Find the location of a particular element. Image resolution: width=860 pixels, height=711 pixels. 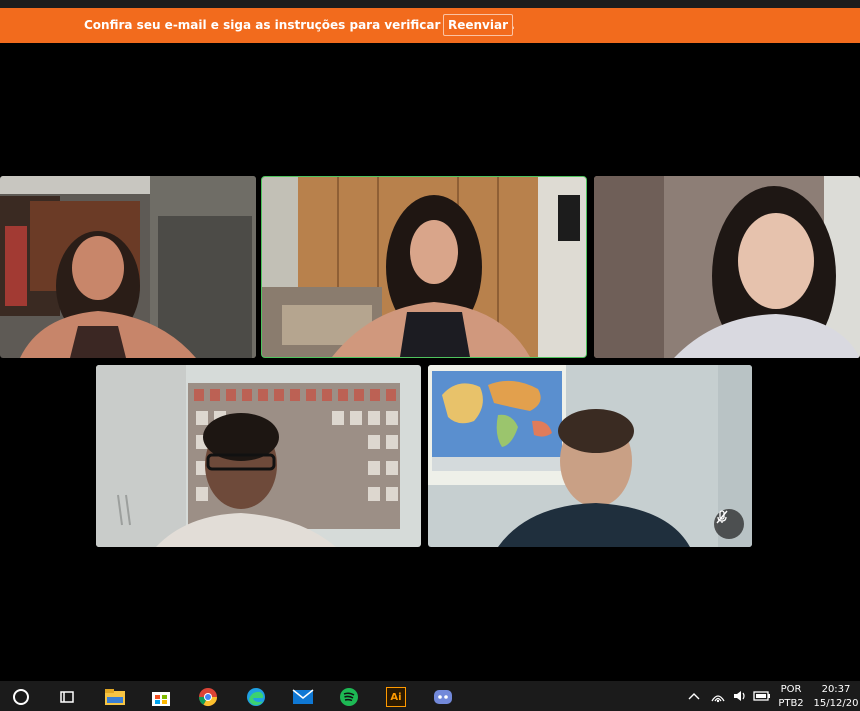

edge-icon is located at coordinates (256, 697).